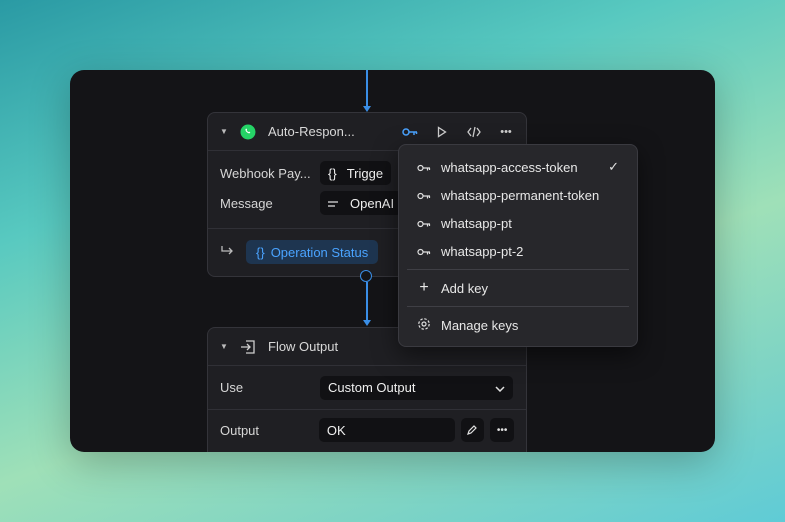 This screenshot has width=785, height=522. Describe the element at coordinates (613, 166) in the screenshot. I see `check-icon: ✓` at that location.